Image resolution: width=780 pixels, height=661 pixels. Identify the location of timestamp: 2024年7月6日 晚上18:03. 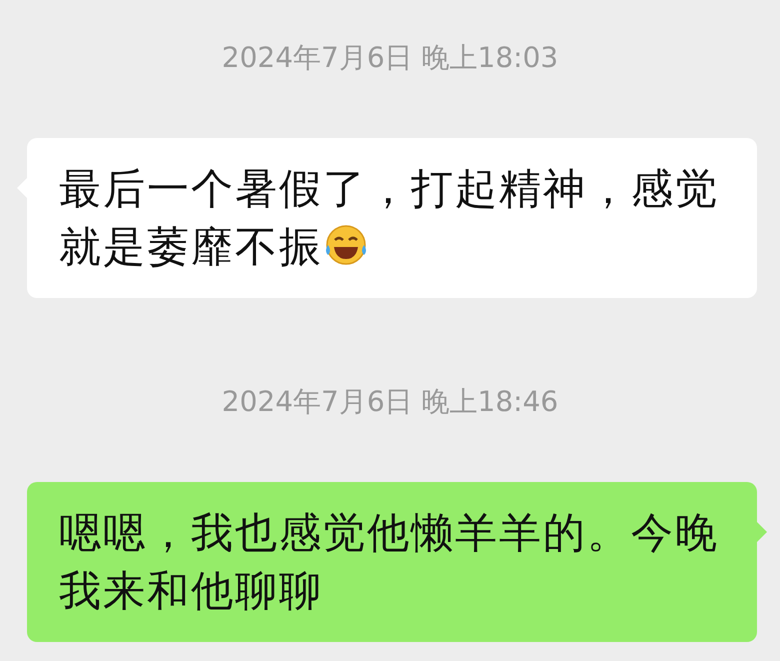
(390, 58).